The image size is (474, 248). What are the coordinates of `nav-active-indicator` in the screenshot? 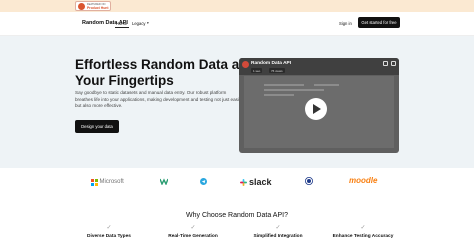 It's located at (122, 27).